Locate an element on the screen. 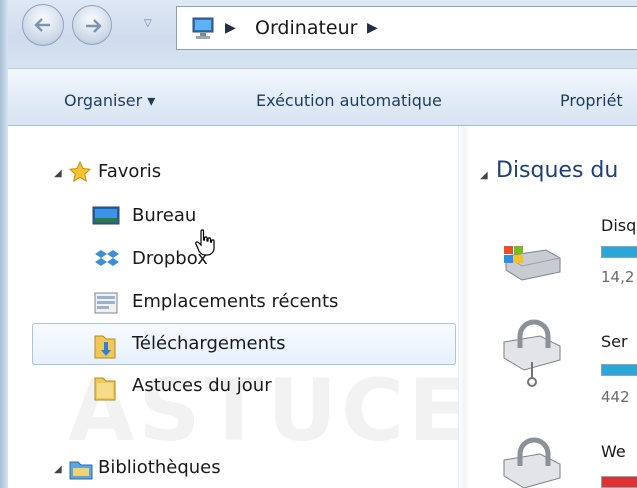 The image size is (637, 488). title-bar: ▽ ▶ Ordinateur ▶ is located at coordinates (322, 34).